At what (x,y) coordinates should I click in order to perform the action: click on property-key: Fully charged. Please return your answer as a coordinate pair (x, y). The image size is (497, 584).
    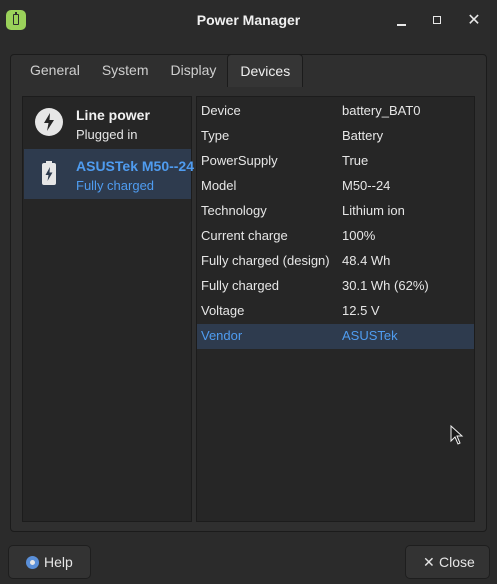
    Looking at the image, I should click on (240, 285).